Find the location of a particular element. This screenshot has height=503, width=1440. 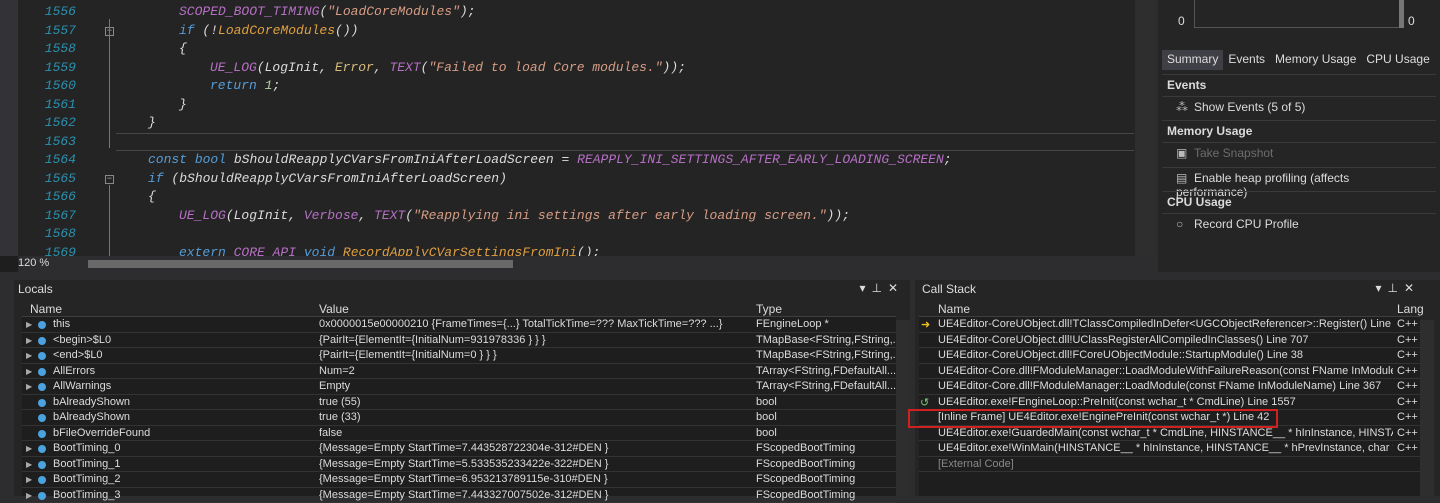

column-value: Value is located at coordinates (334, 309).